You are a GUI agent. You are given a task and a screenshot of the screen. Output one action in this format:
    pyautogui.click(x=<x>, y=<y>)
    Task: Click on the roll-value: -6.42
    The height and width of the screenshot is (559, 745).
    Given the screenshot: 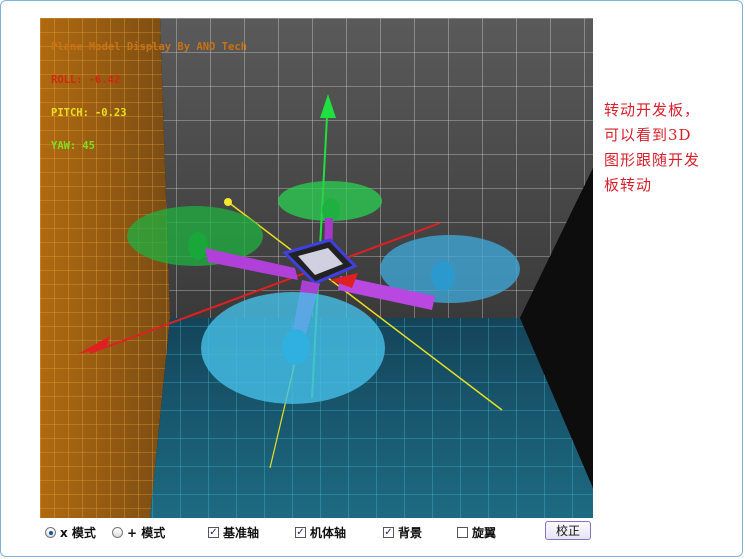 What is the action you would take?
    pyautogui.click(x=104, y=80)
    